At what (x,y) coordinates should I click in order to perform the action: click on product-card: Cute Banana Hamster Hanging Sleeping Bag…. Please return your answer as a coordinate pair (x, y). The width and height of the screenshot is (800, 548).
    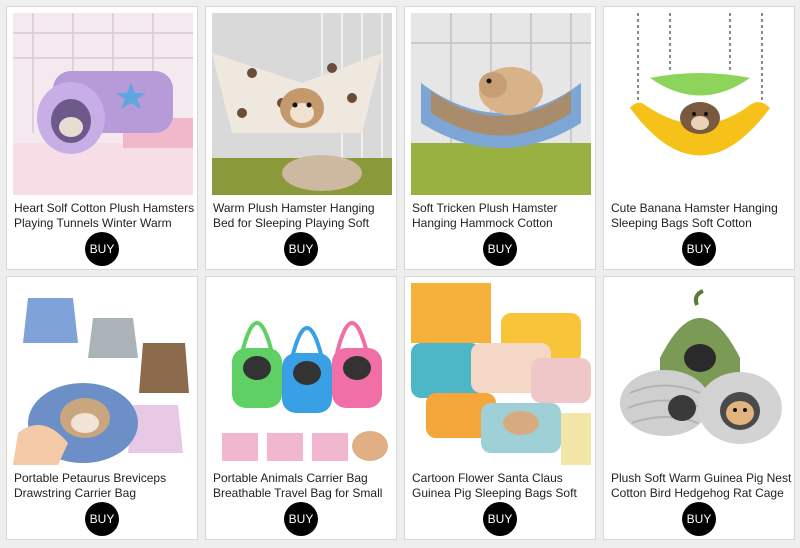
    Looking at the image, I should click on (699, 138).